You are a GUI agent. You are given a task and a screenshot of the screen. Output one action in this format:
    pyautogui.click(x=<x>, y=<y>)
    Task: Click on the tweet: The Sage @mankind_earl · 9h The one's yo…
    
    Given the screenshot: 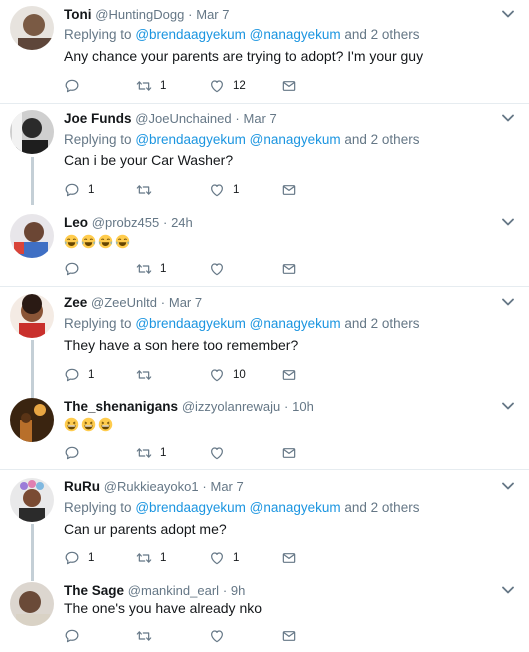 What is the action you would take?
    pyautogui.click(x=264, y=615)
    